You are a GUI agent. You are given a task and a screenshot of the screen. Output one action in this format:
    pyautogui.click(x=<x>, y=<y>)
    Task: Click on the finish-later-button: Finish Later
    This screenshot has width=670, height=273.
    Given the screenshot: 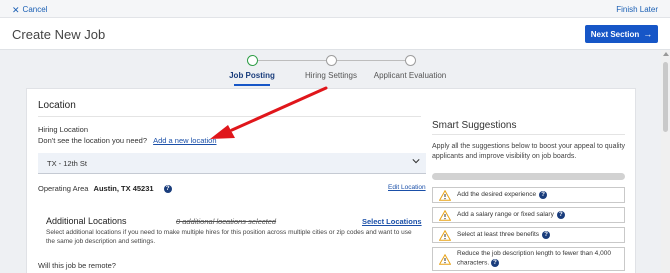 What is the action you would take?
    pyautogui.click(x=637, y=9)
    